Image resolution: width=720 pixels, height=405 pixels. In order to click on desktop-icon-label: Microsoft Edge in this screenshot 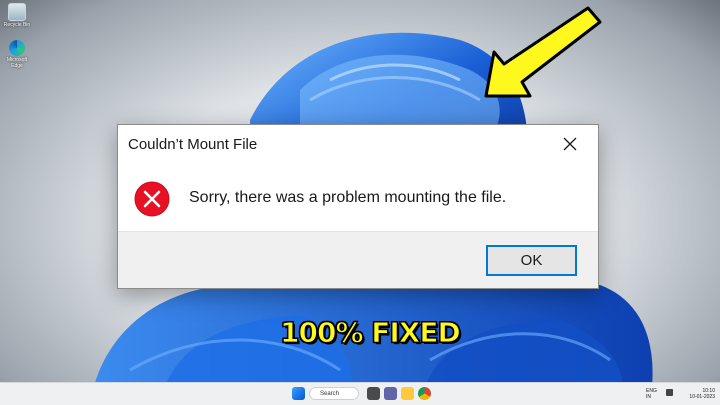, I will do `click(17, 63)`.